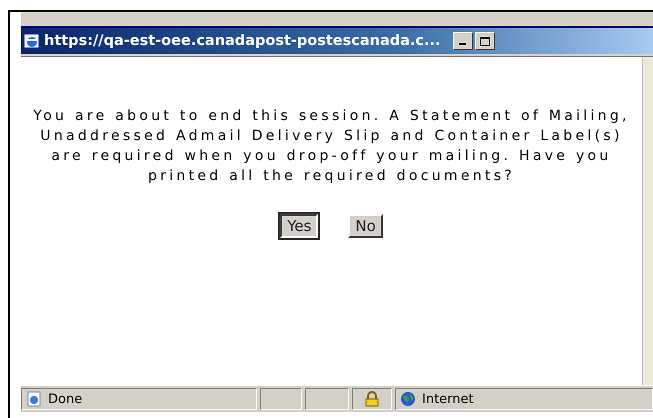  I want to click on zone-label: Internet, so click(448, 399).